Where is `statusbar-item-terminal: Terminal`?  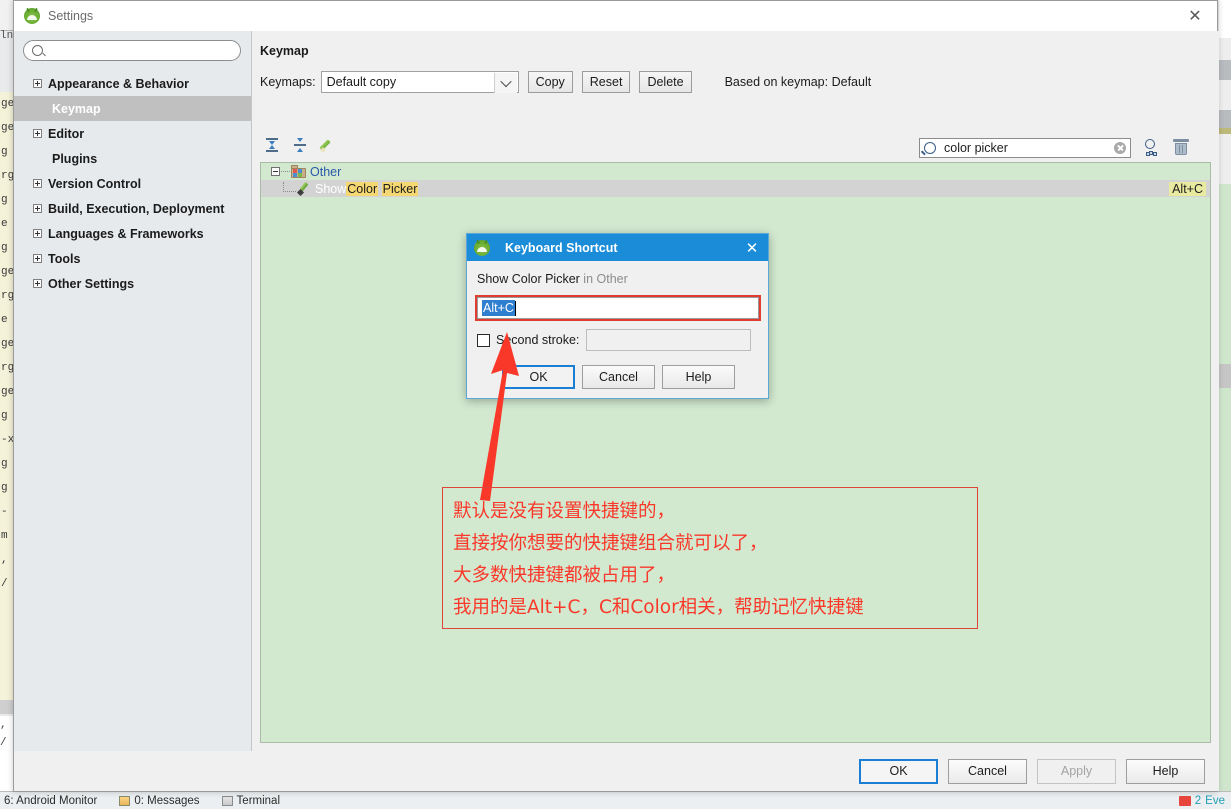 statusbar-item-terminal: Terminal is located at coordinates (250, 801).